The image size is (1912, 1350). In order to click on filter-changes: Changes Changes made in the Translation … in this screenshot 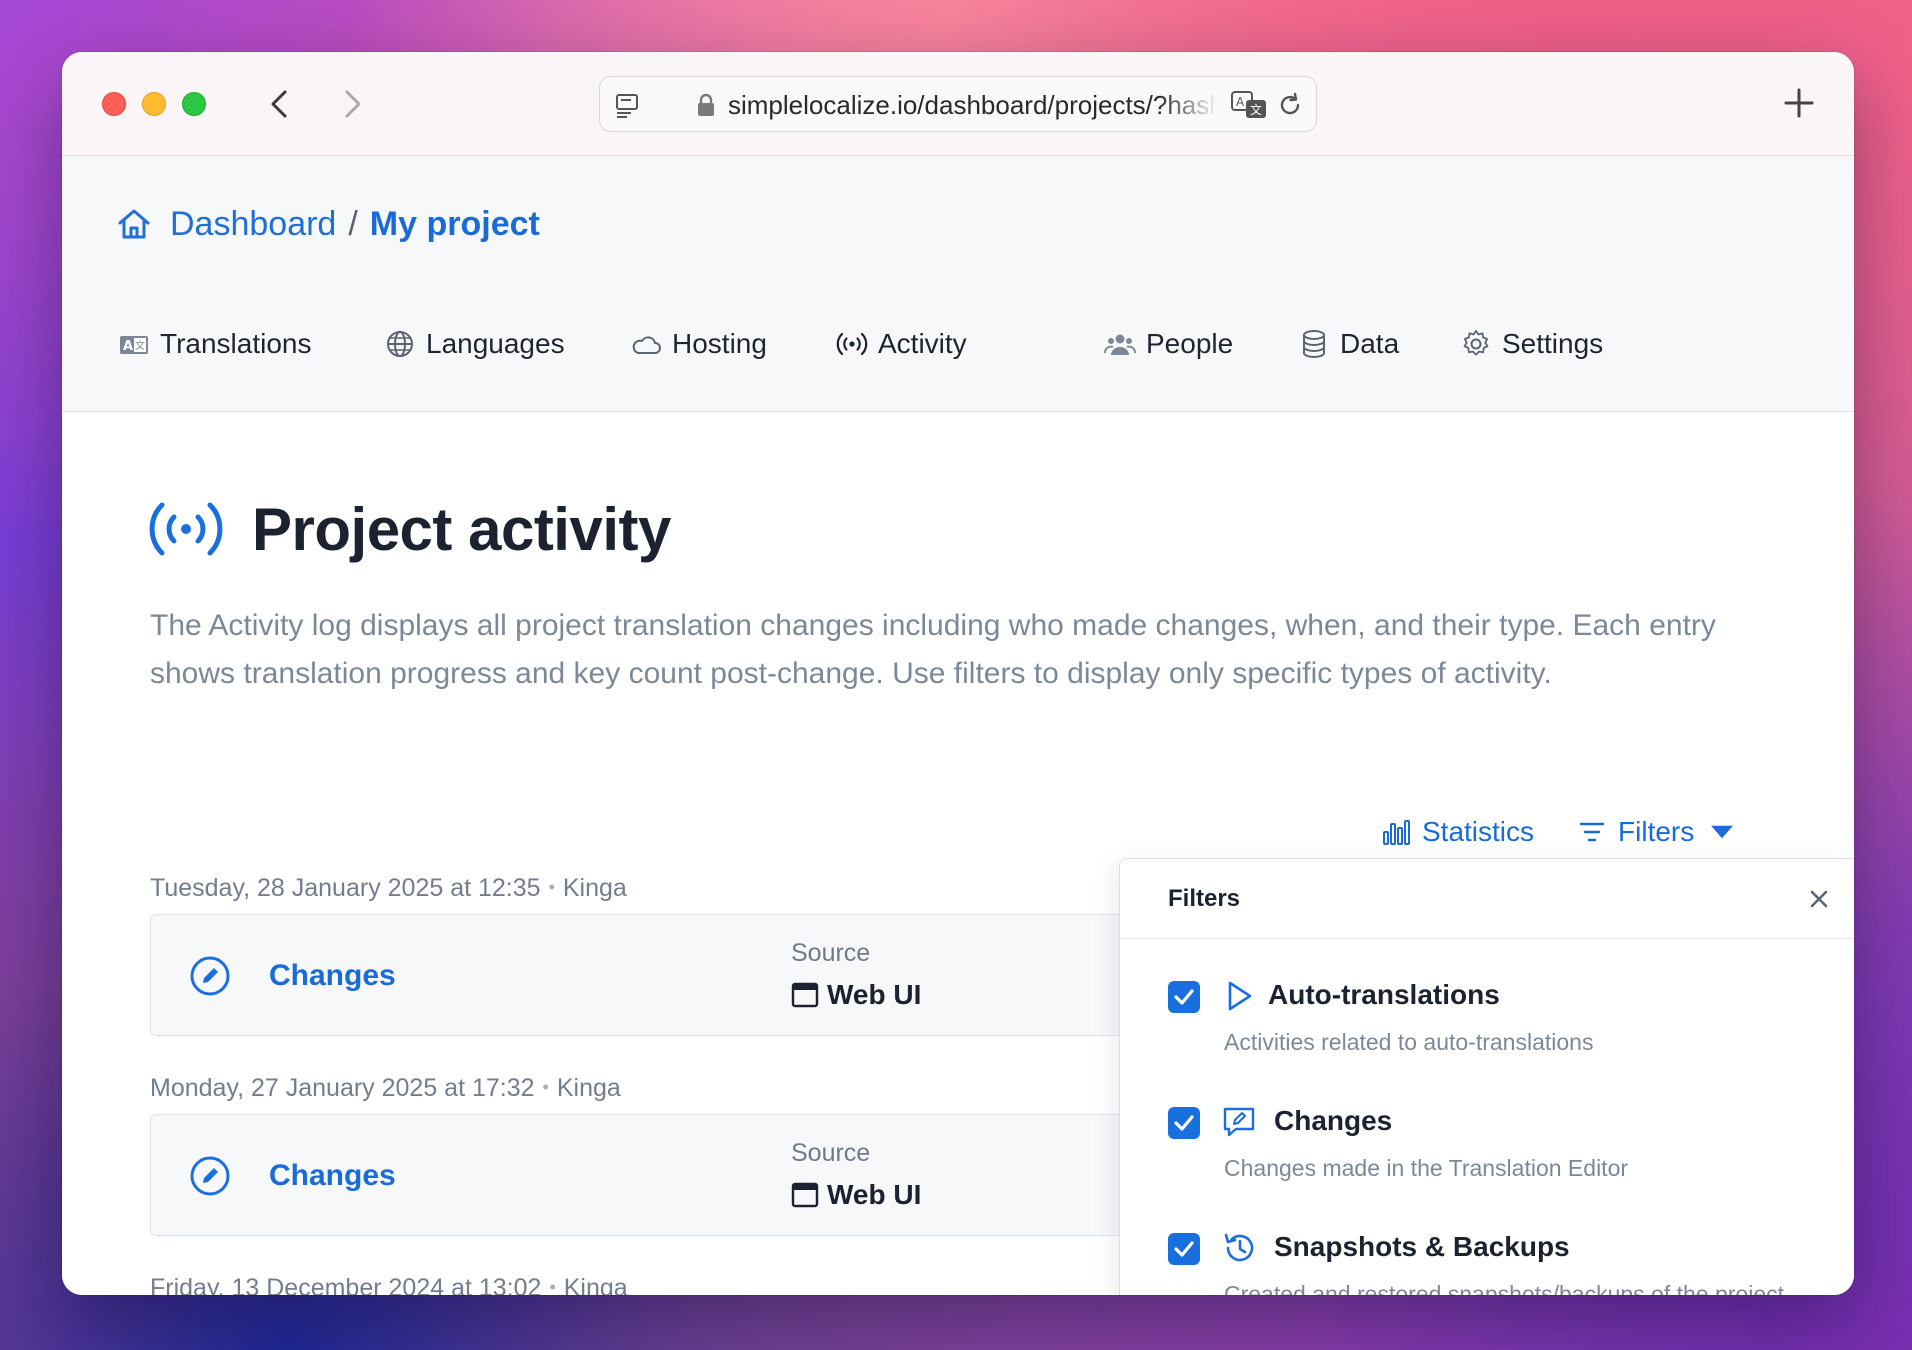, I will do `click(1508, 1153)`.